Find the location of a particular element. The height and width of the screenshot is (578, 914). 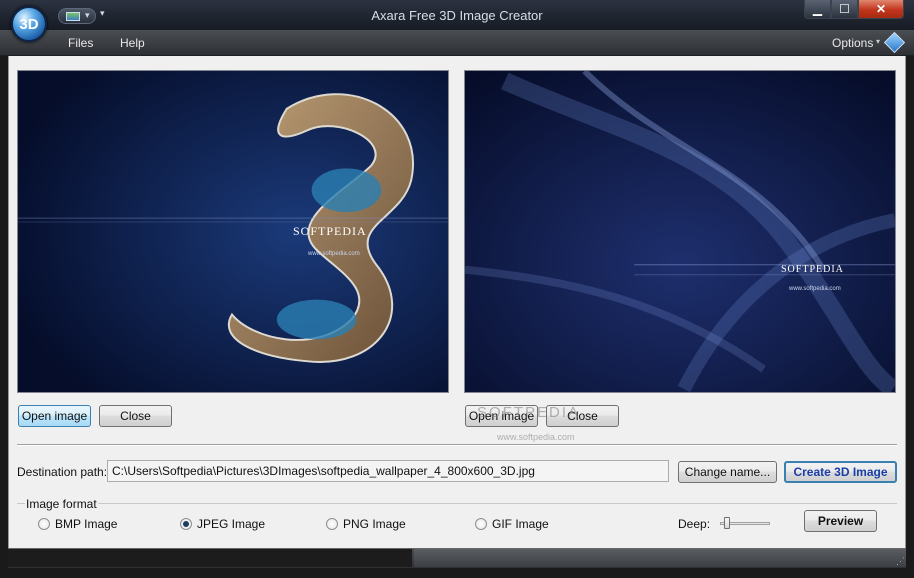

destination-path-label: Destination path: is located at coordinates (62, 472).